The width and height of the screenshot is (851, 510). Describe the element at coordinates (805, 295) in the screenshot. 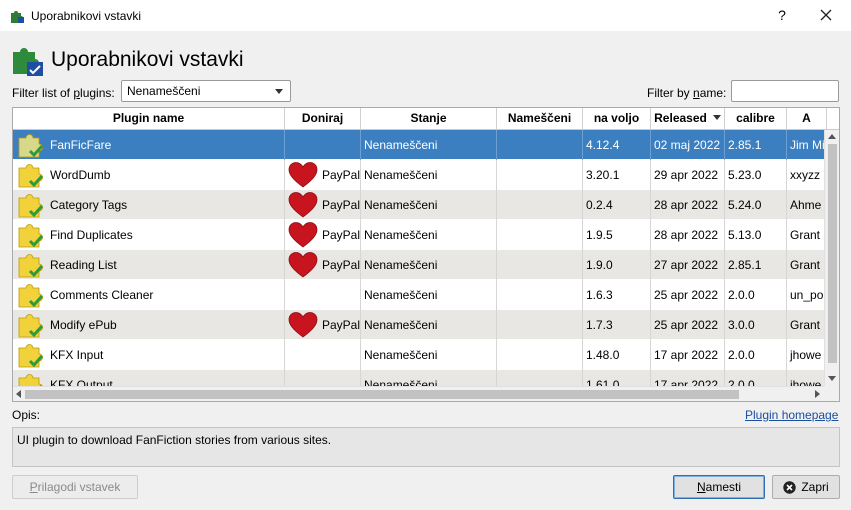

I see `cell-author: un_po` at that location.